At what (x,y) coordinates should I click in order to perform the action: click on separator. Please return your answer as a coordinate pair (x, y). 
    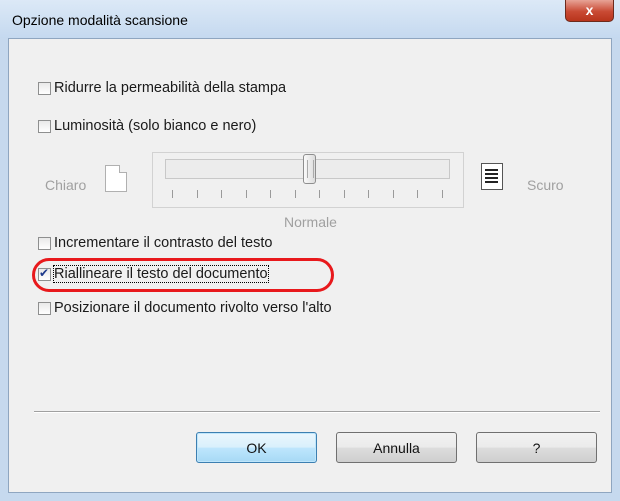
    Looking at the image, I should click on (317, 412).